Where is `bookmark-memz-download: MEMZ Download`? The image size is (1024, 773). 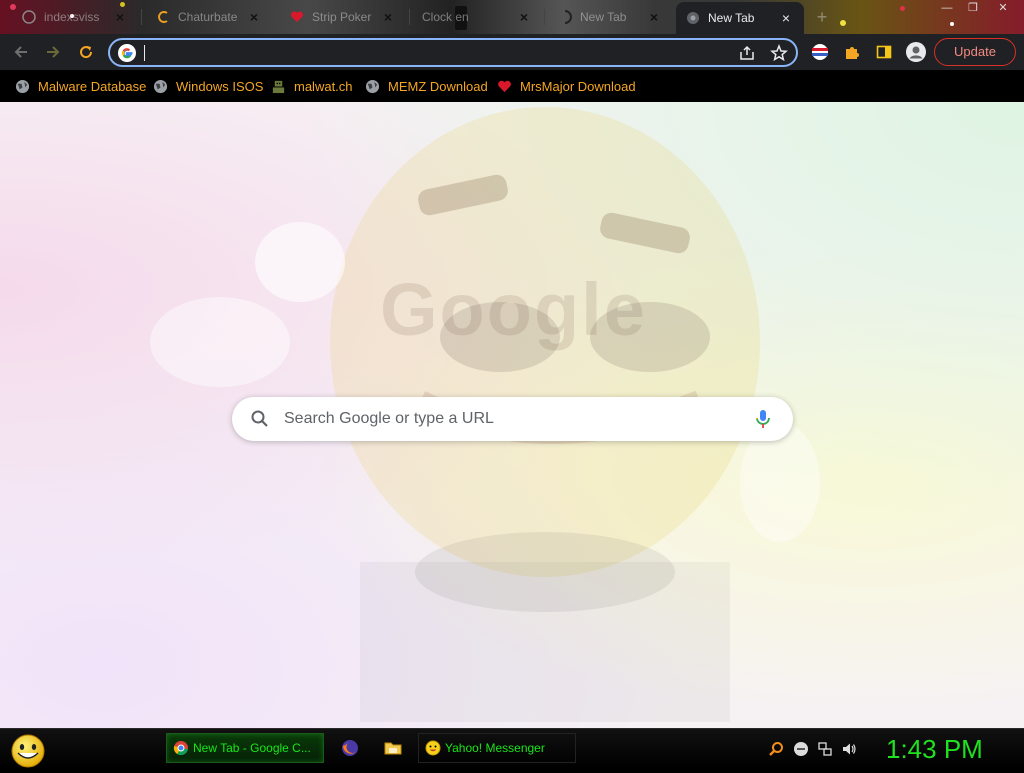
bookmark-memz-download: MEMZ Download is located at coordinates (426, 86).